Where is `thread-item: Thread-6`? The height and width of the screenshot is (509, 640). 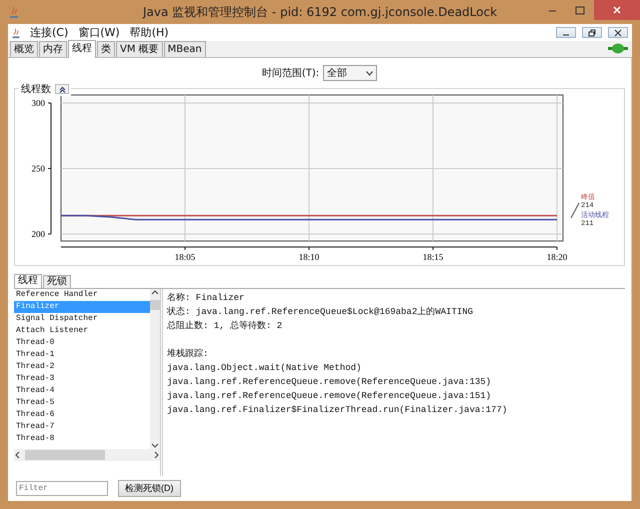 thread-item: Thread-6 is located at coordinates (82, 415).